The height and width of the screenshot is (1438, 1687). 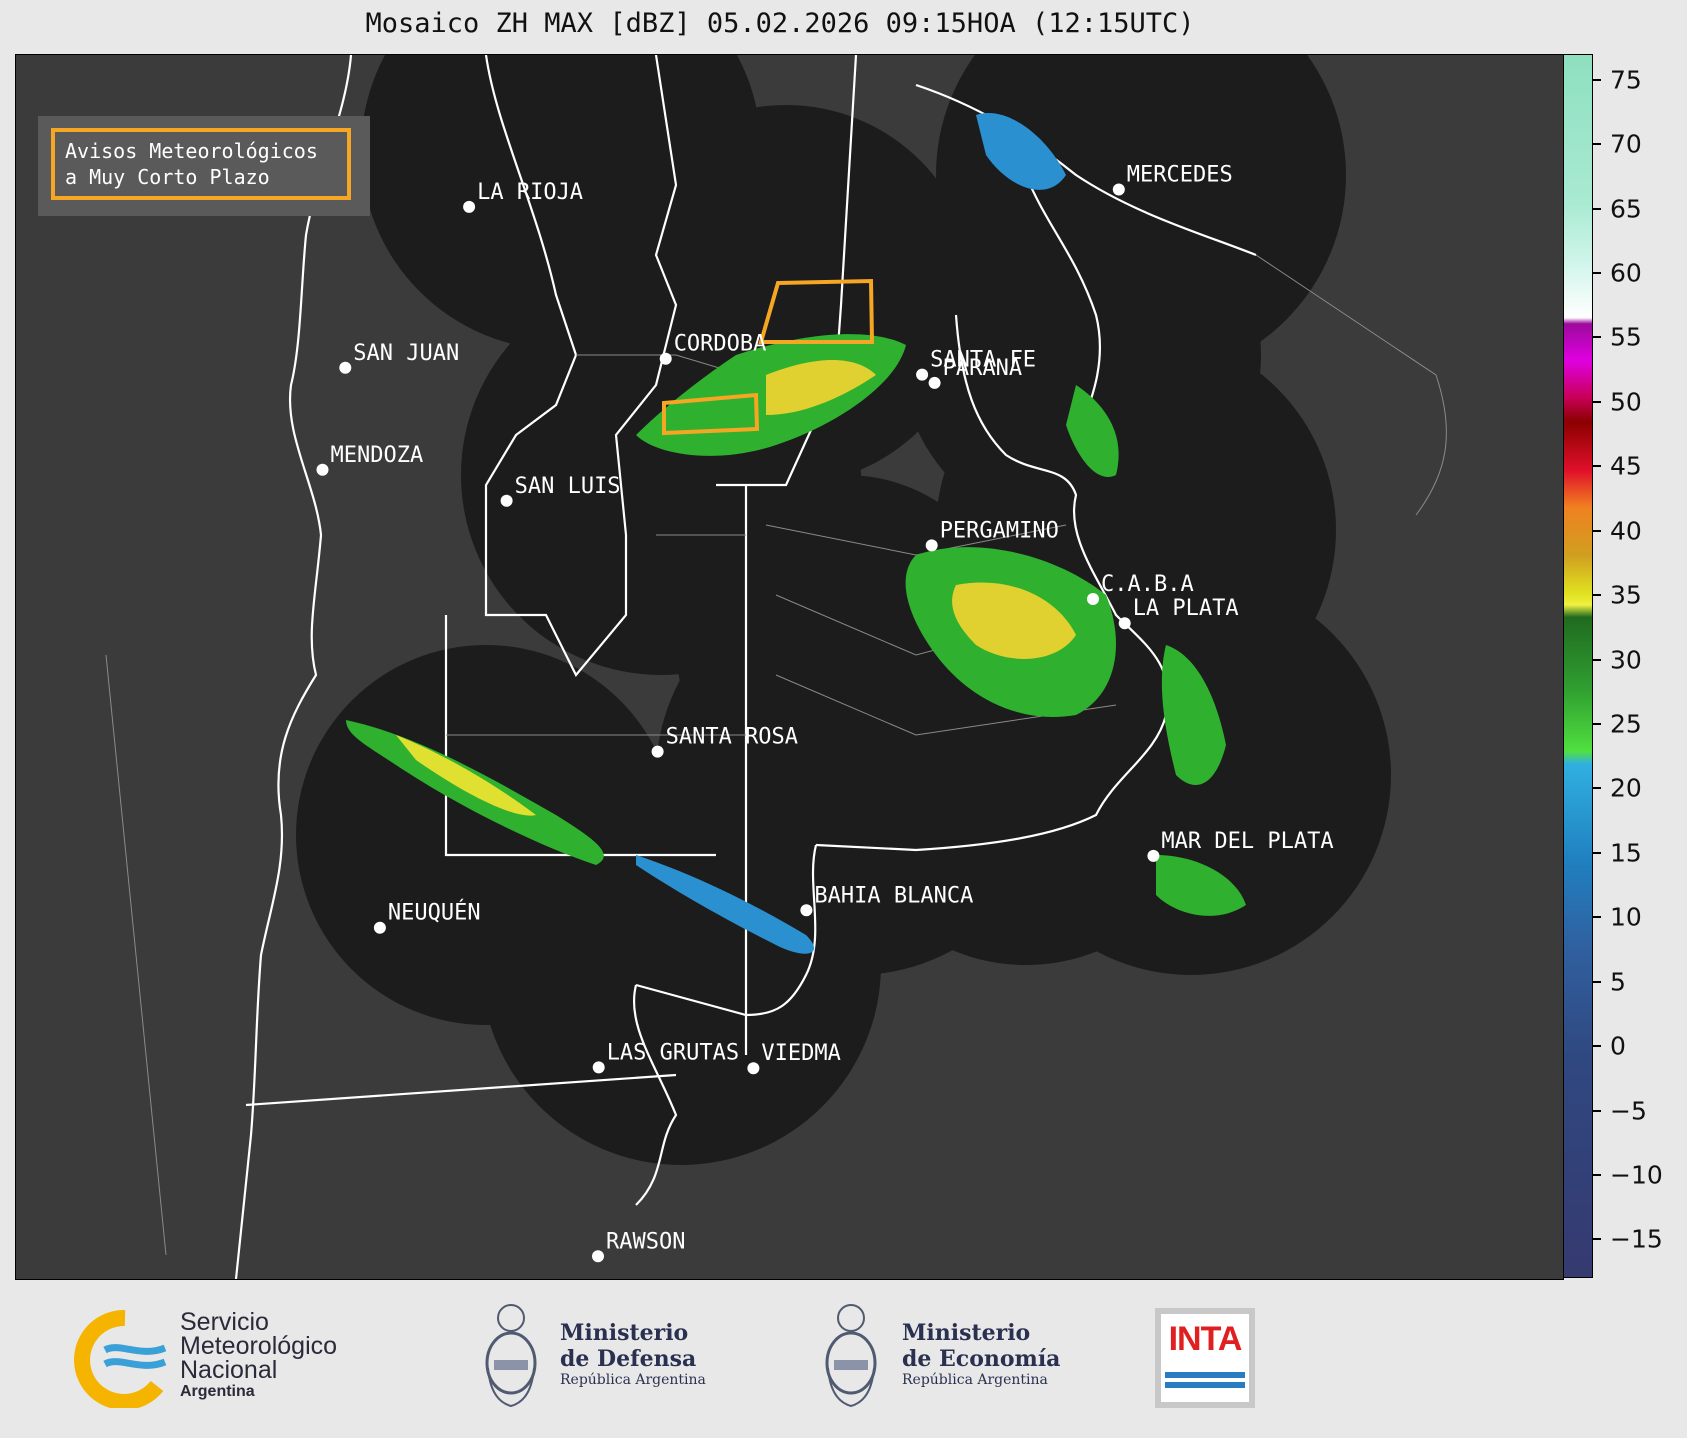 I want to click on city-label: RAWSON, so click(x=645, y=1241).